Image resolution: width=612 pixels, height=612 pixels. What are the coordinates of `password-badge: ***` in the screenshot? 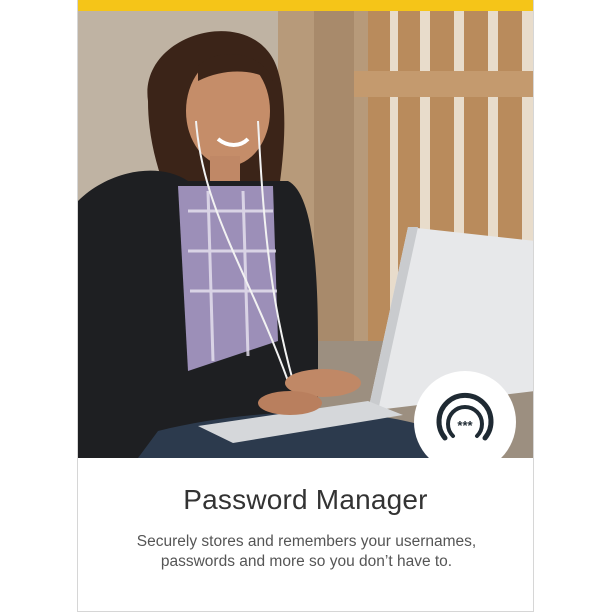 It's located at (465, 422).